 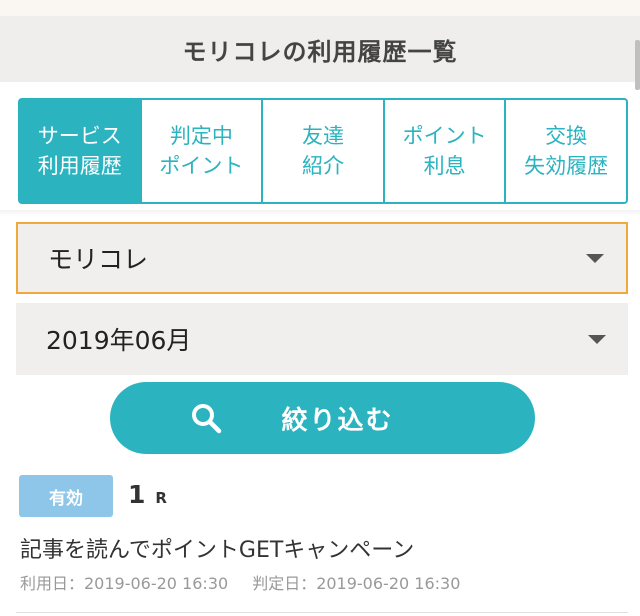 I want to click on tab-label-line1: サービス, so click(x=79, y=136).